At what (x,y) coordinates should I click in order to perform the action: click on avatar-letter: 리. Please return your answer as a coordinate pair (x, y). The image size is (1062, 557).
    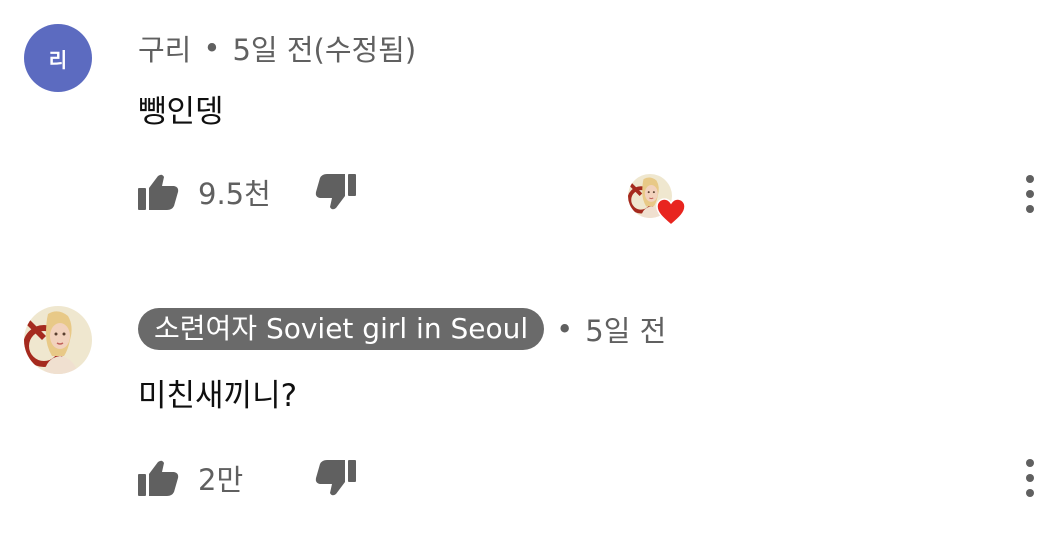
    Looking at the image, I should click on (58, 59).